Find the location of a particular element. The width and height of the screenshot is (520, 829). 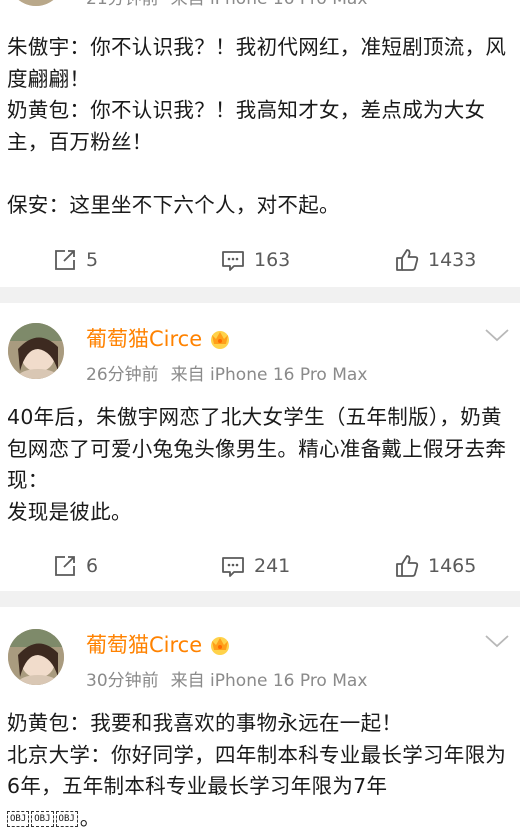

post-actions: 6 241 1465 is located at coordinates (260, 566).